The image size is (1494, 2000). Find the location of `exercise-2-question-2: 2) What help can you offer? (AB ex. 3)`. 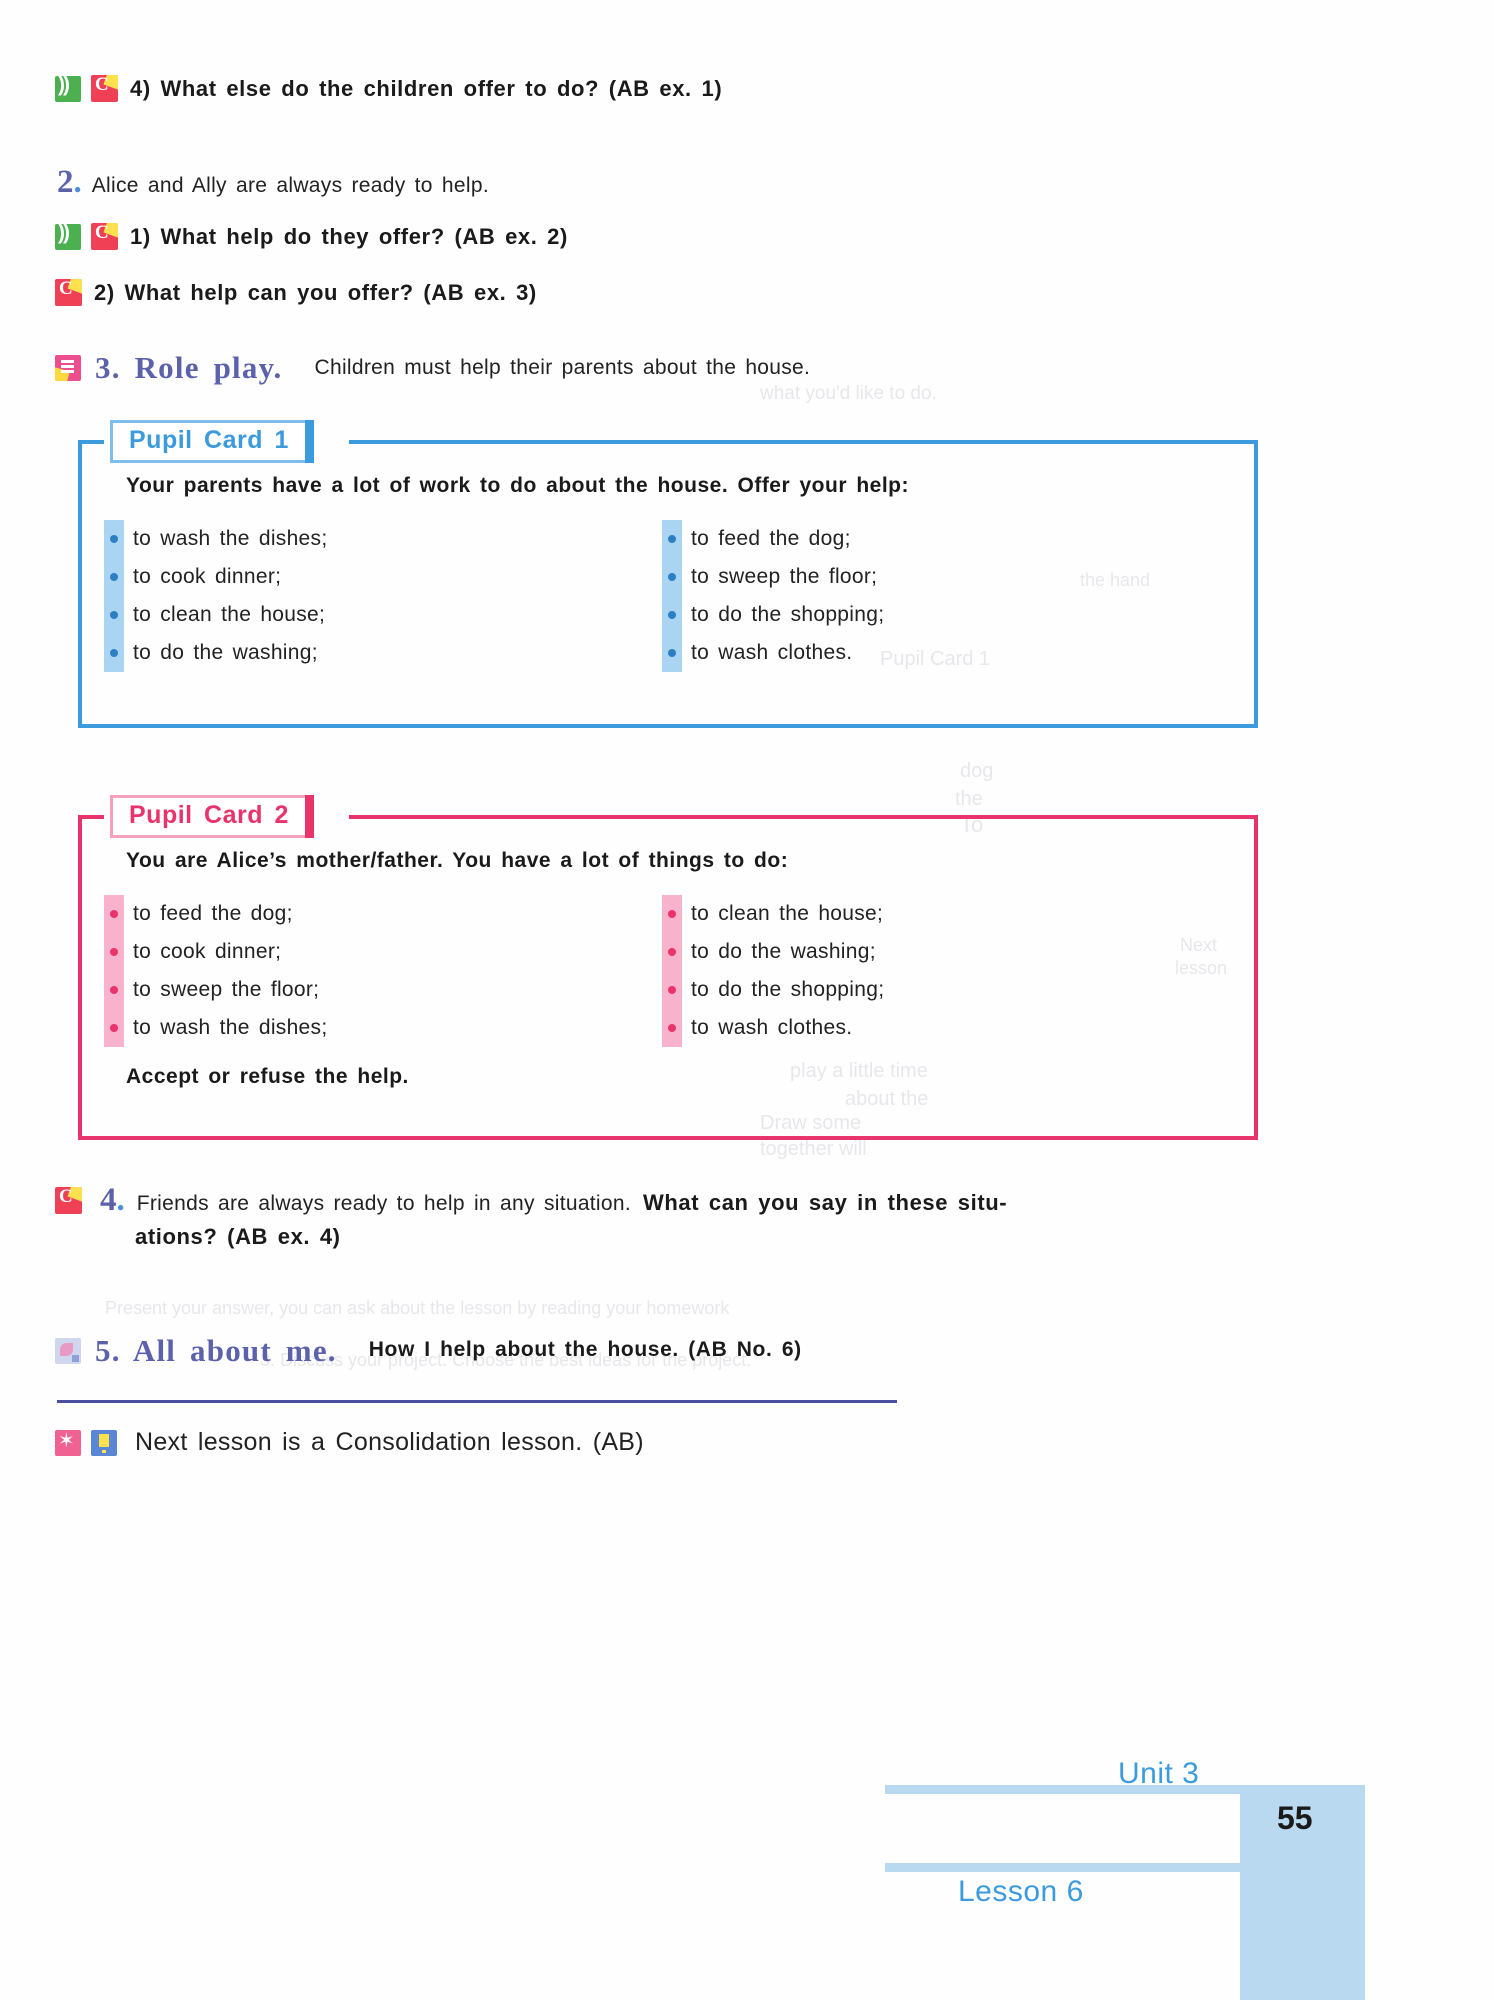

exercise-2-question-2: 2) What help can you offer? (AB ex. 3) is located at coordinates (605, 293).